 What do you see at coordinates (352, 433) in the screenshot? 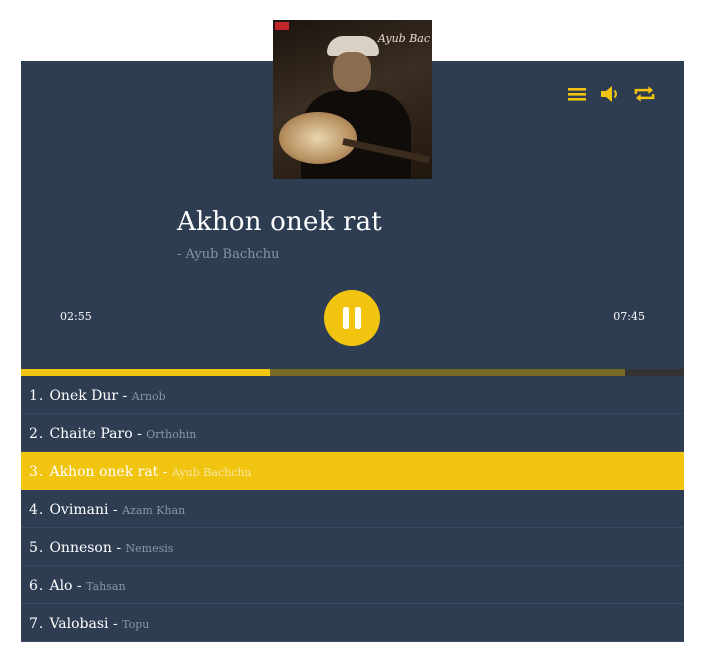
I see `playlist-item: 2. Chaite Paro - Orthohin` at bounding box center [352, 433].